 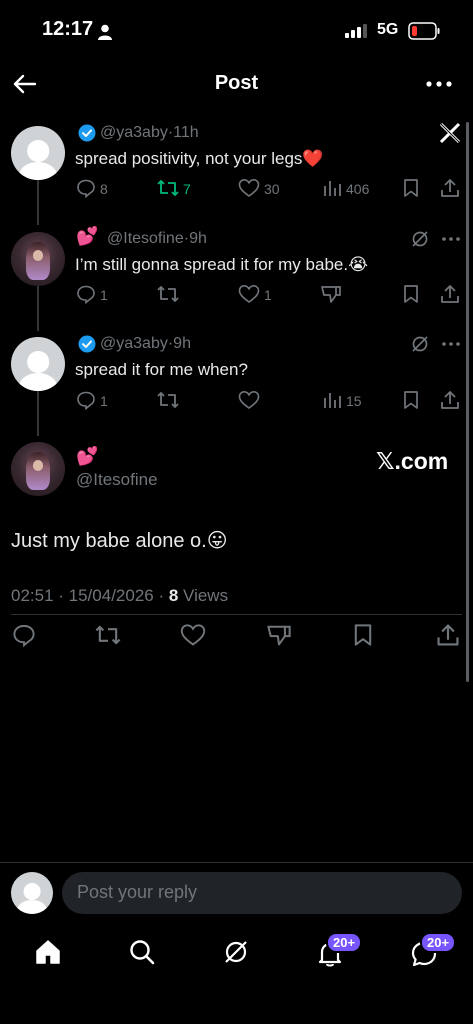 I want to click on reply-text: spread positivity, not your legs❤️, so click(x=199, y=158).